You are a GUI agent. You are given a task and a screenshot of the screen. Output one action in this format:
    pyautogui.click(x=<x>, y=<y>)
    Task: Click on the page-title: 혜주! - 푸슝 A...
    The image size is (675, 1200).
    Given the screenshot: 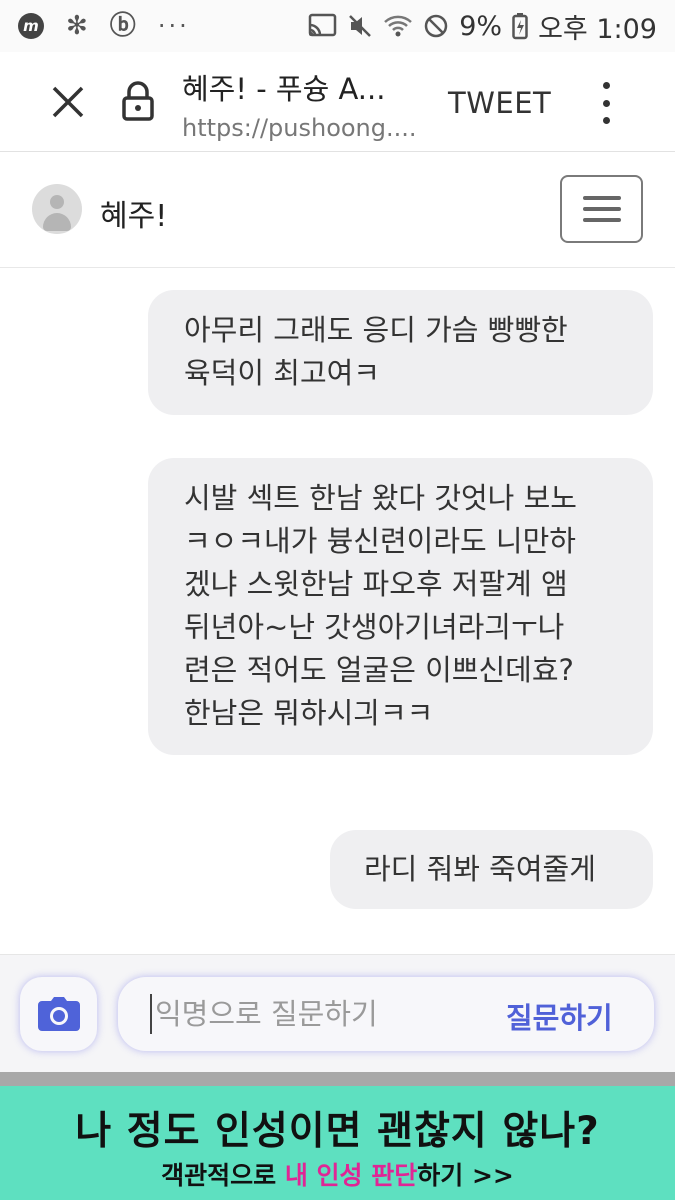 What is the action you would take?
    pyautogui.click(x=284, y=89)
    